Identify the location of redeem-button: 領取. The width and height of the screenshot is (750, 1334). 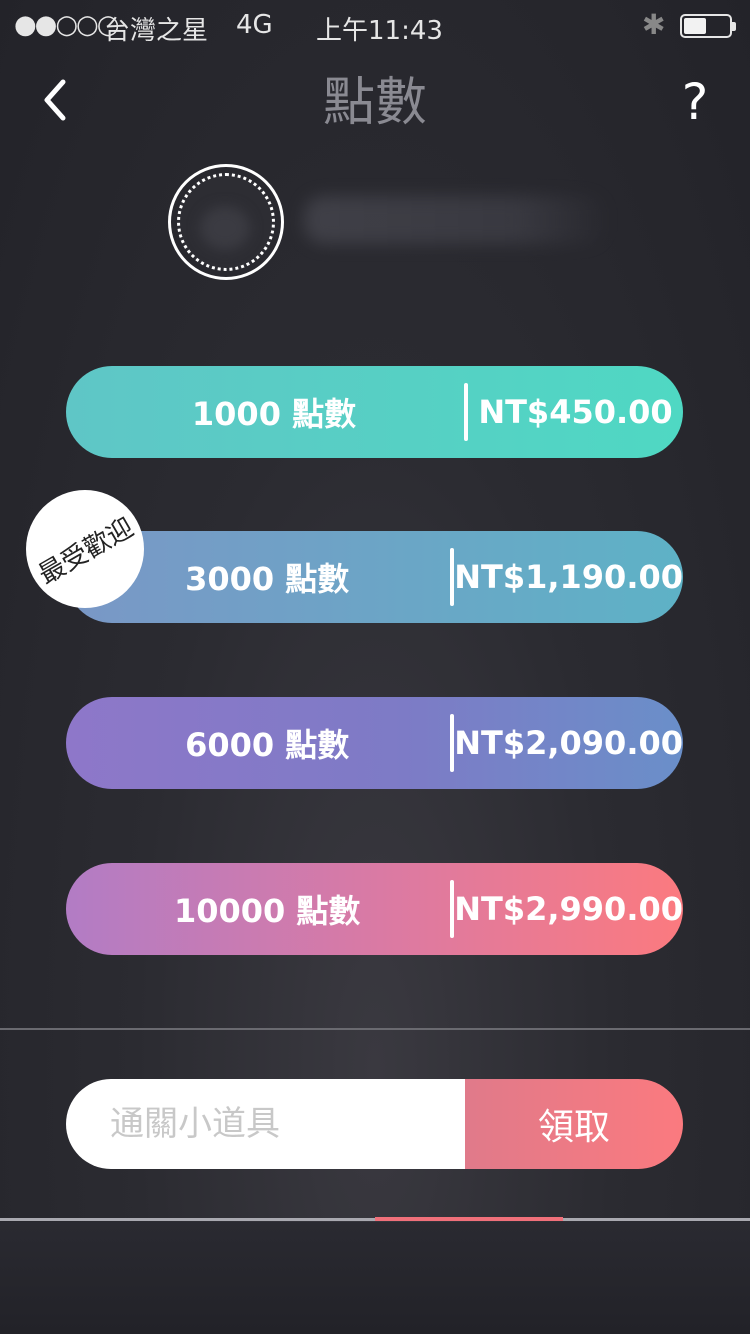
(574, 1124).